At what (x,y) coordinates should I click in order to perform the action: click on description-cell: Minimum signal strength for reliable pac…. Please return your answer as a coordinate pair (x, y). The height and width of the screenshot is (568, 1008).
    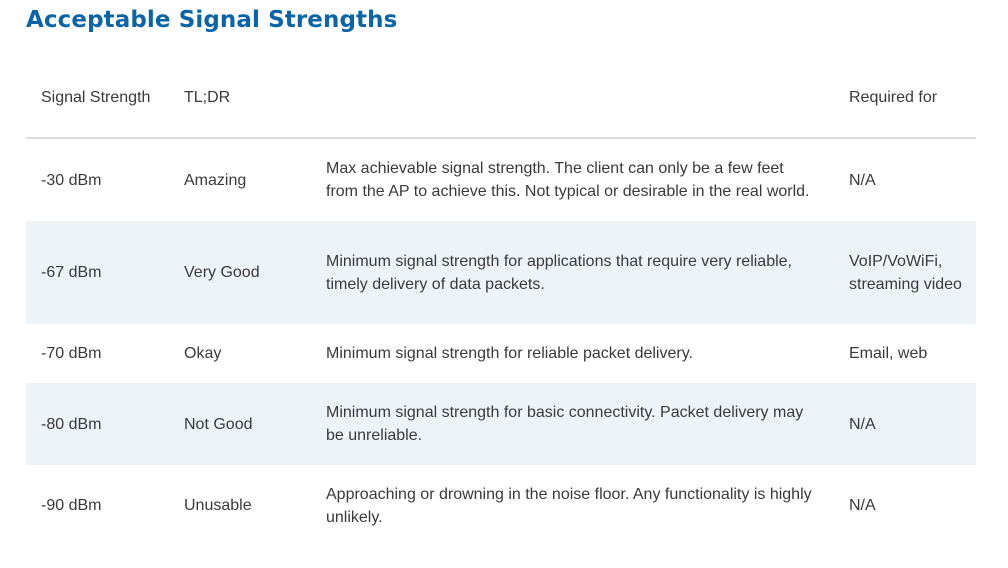
    Looking at the image, I should click on (509, 353).